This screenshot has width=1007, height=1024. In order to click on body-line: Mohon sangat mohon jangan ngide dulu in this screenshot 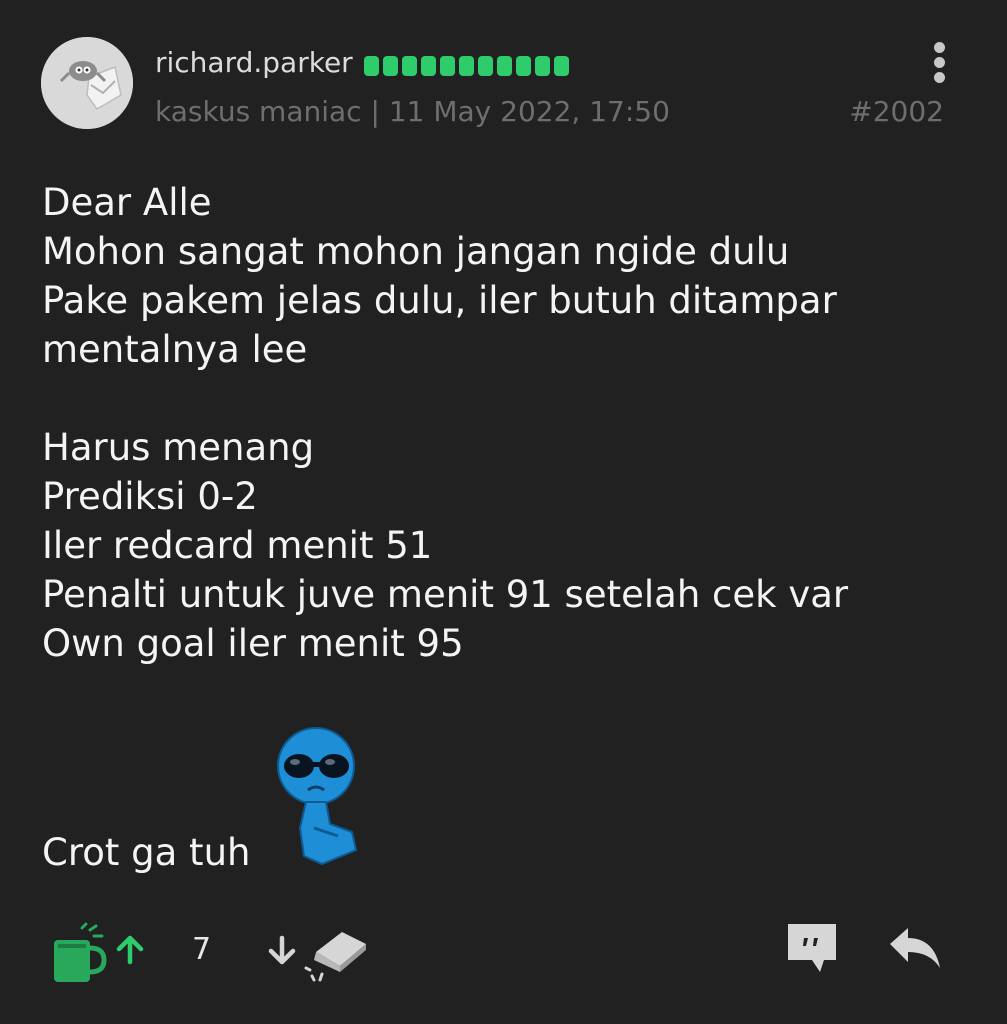, I will do `click(416, 251)`.